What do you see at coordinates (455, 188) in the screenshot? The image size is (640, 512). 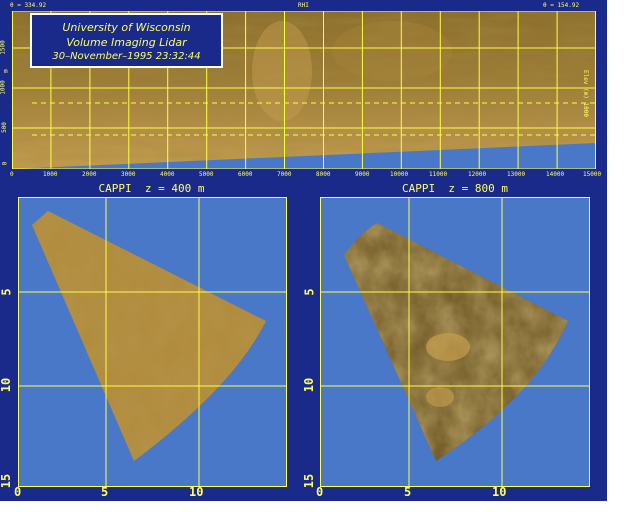 I see `cappi-right-title: CAPPI z = 800 m` at bounding box center [455, 188].